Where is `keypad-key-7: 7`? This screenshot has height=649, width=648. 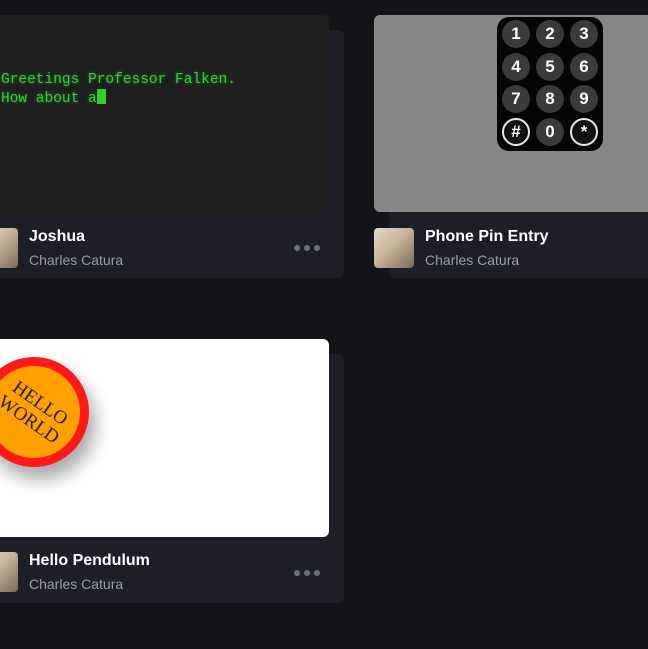
keypad-key-7: 7 is located at coordinates (516, 99).